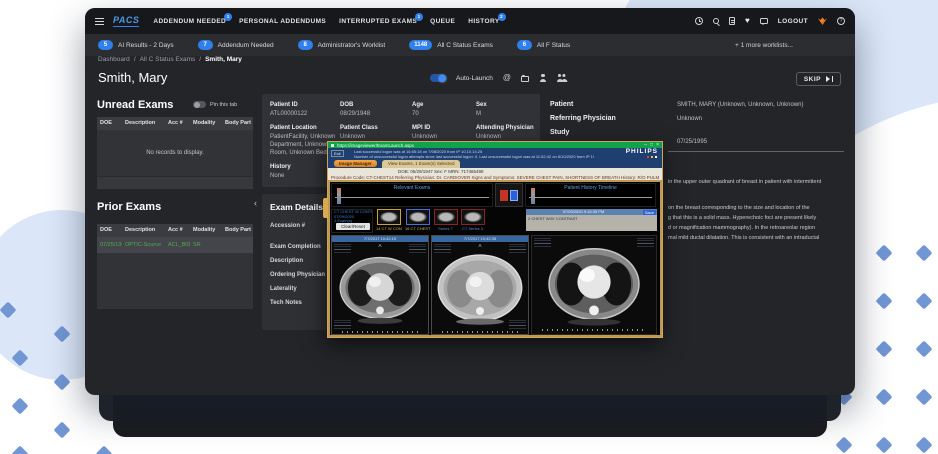 Image resolution: width=938 pixels, height=454 pixels. What do you see at coordinates (747, 21) in the screenshot?
I see `heart-icon: ♥` at bounding box center [747, 21].